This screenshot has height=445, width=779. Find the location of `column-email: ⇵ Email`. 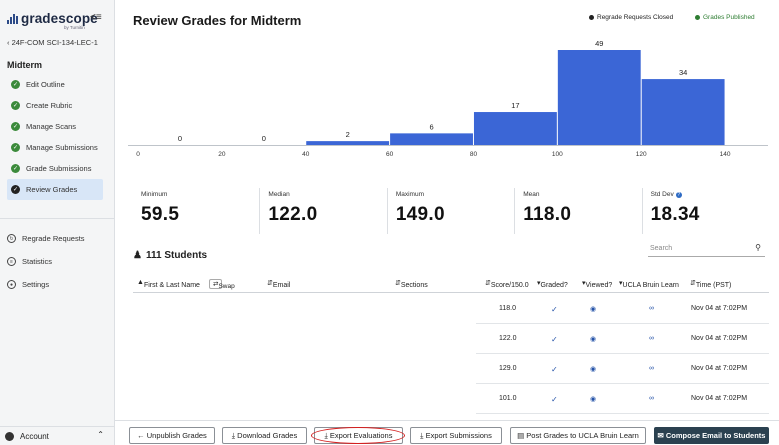

column-email: ⇵ Email is located at coordinates (278, 284).